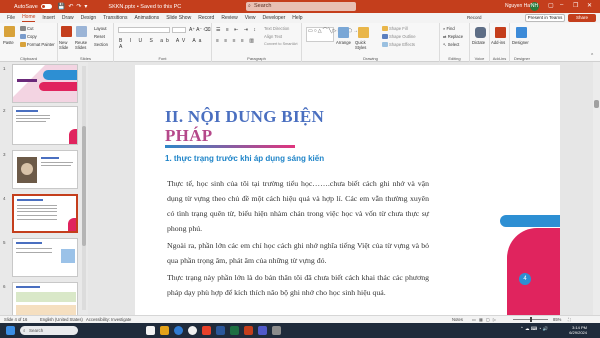 This screenshot has height=338, width=600. Describe the element at coordinates (237, 30) in the screenshot. I see `list-buttons: ☰ ≡ ⇤ ⇥ ↕` at that location.